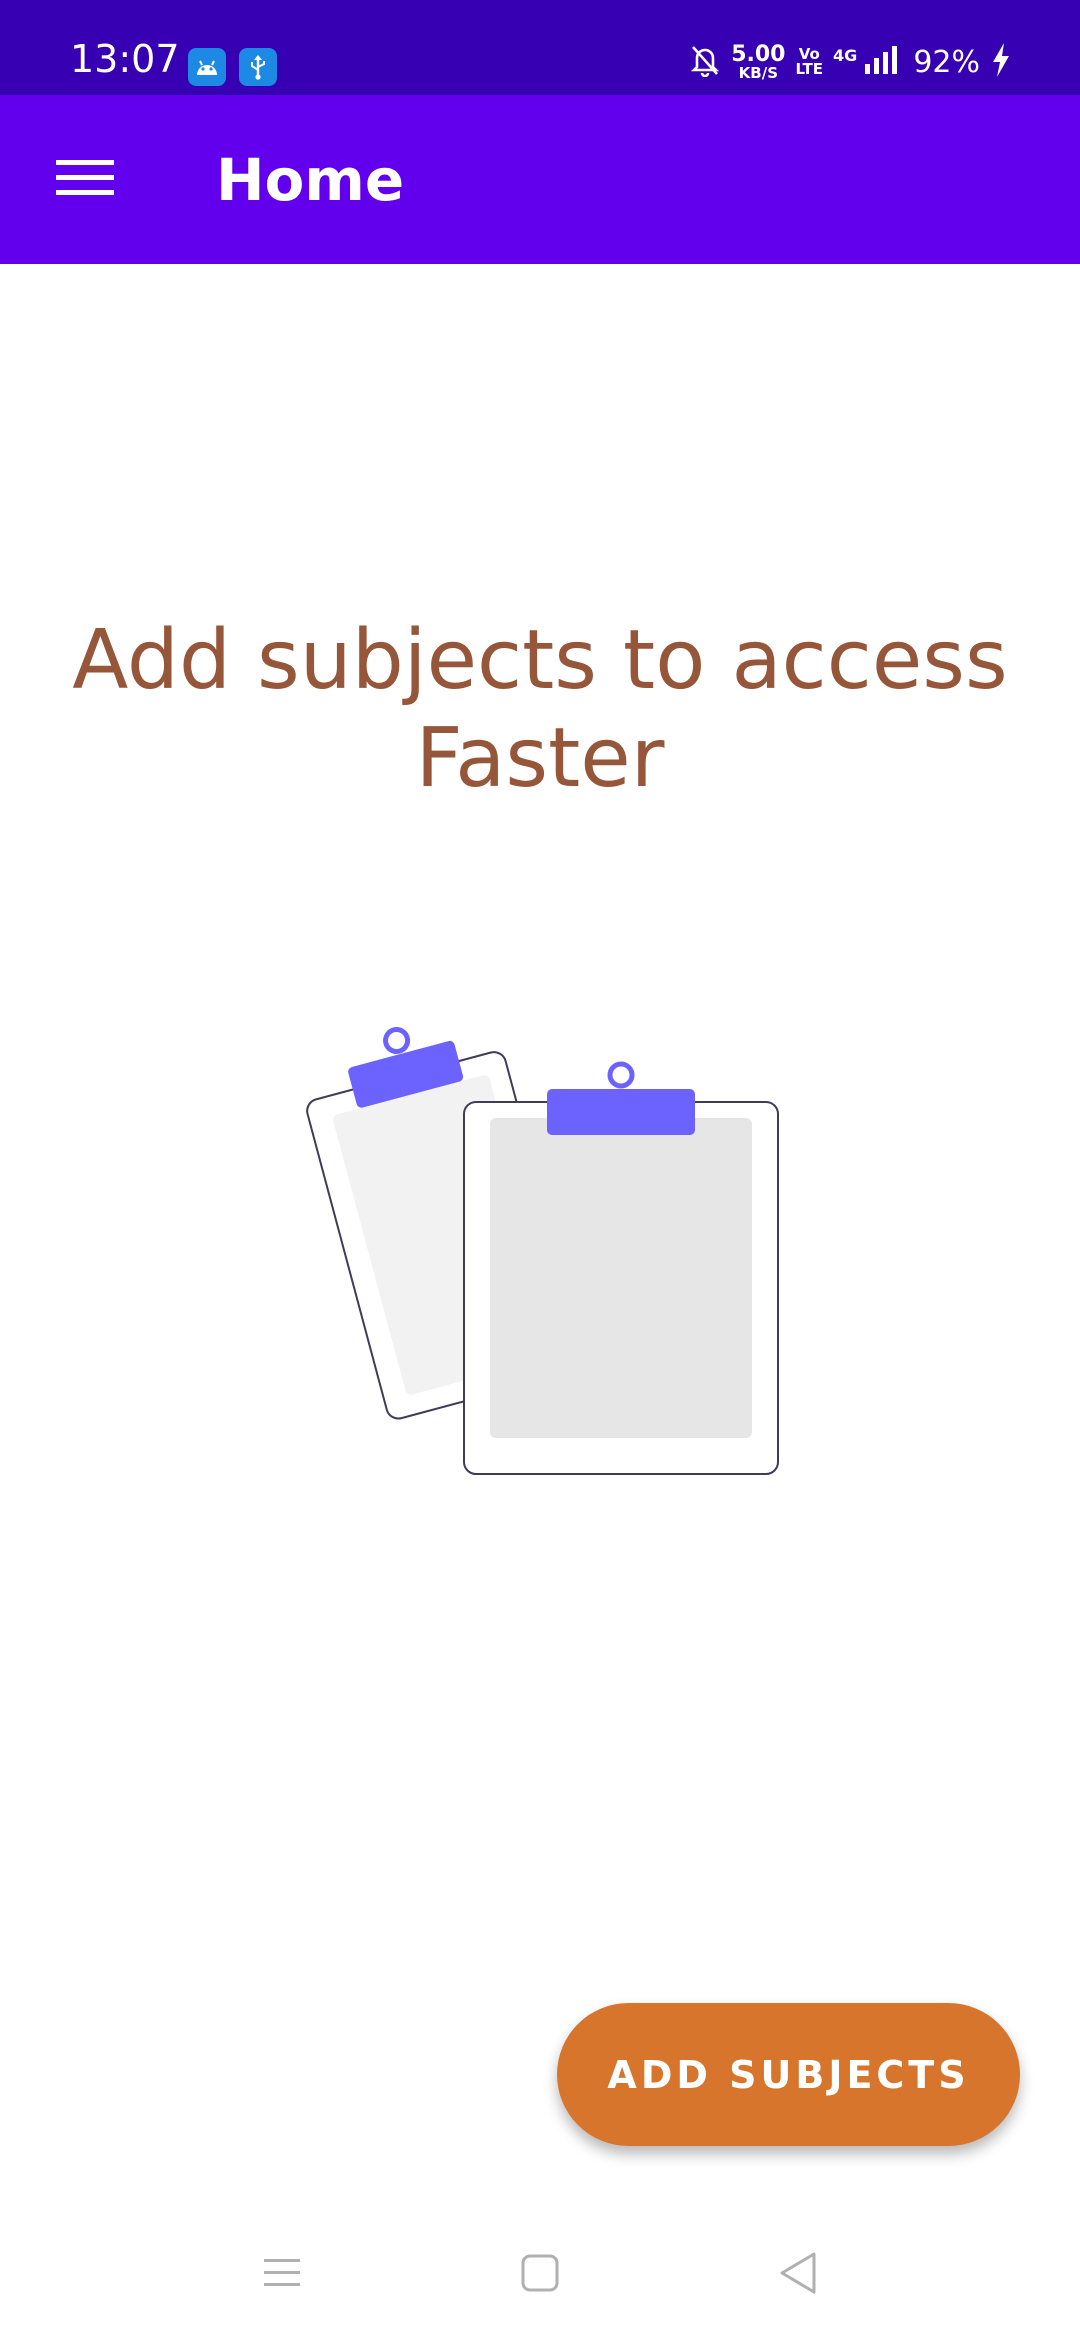  I want to click on bell-off-icon, so click(705, 62).